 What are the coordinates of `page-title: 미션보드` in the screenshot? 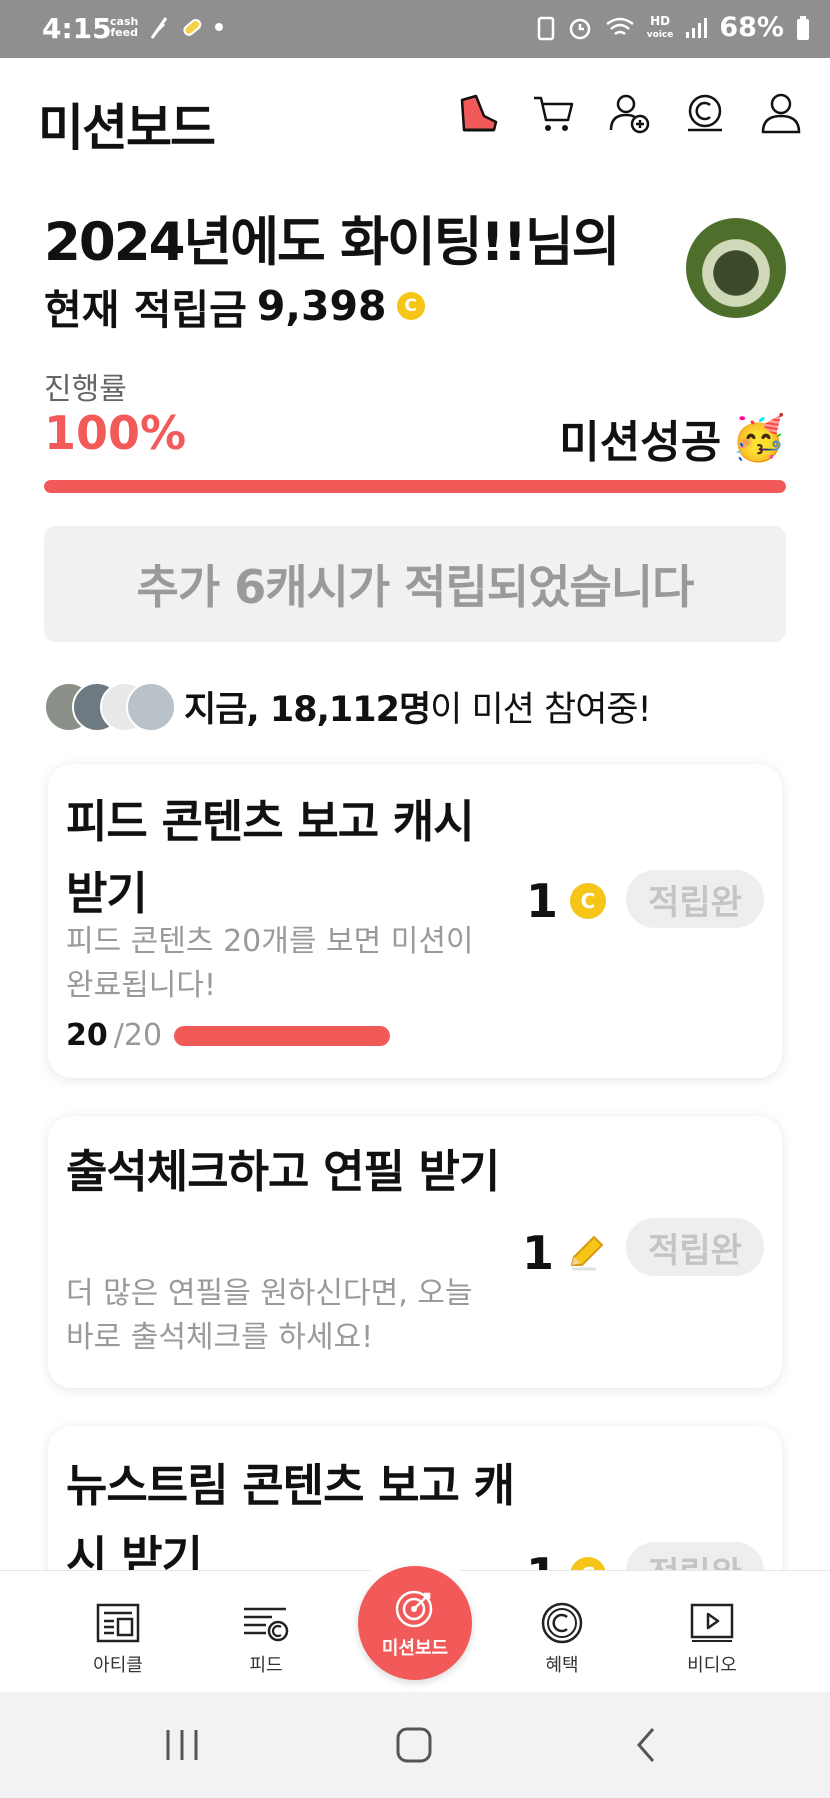 It's located at (127, 128).